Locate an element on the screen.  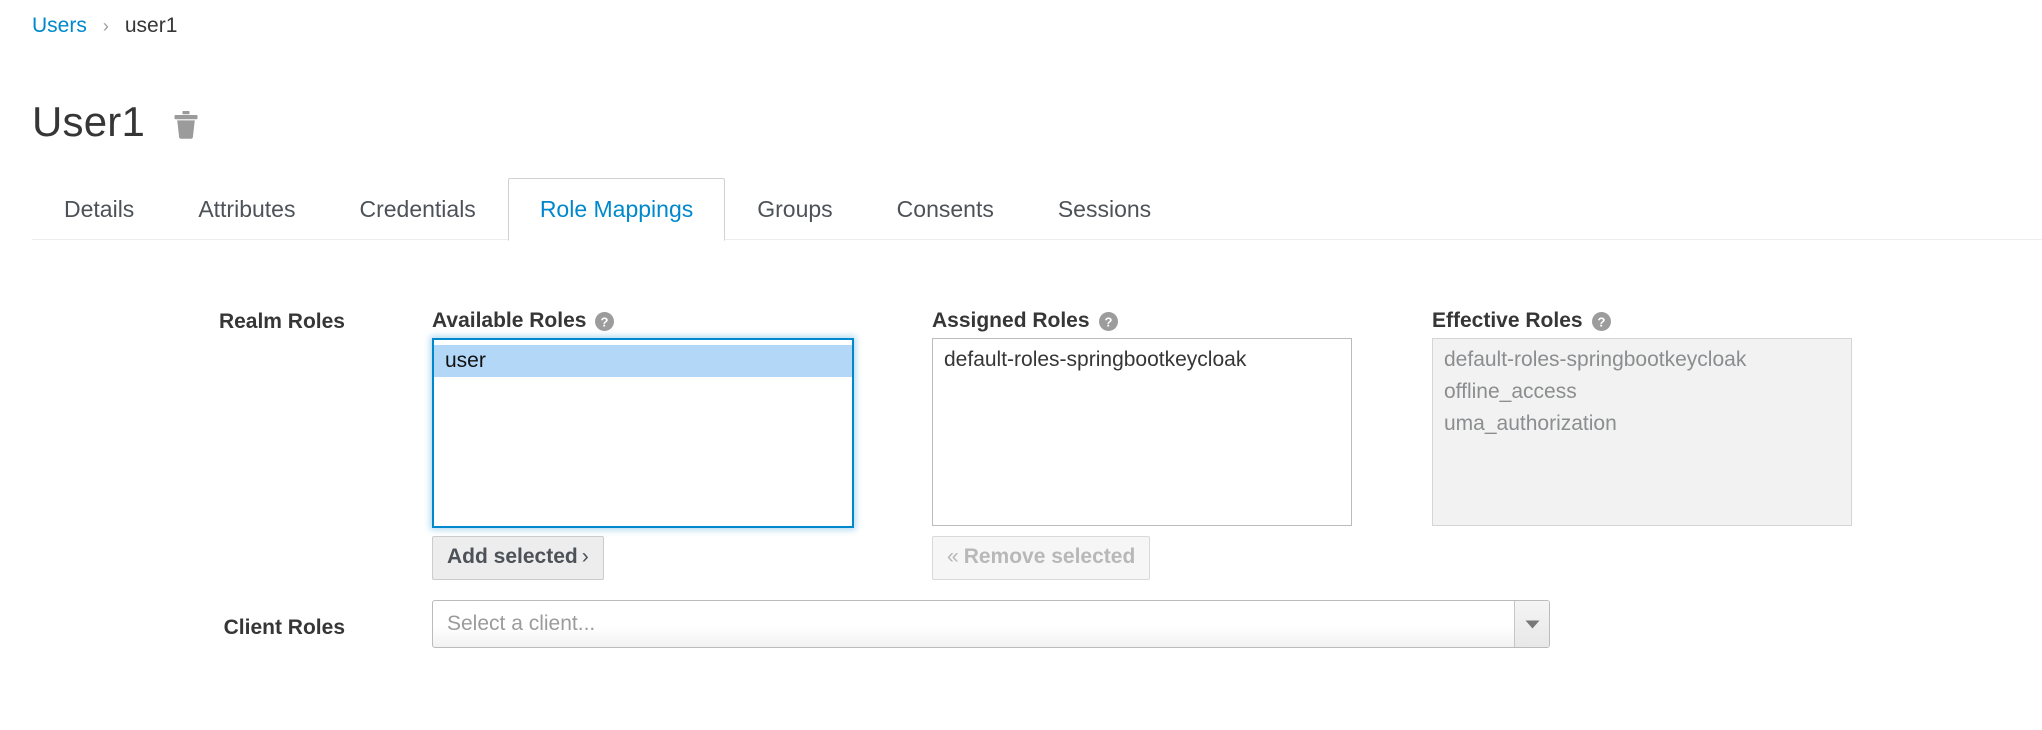
page-title: User1 is located at coordinates (89, 121).